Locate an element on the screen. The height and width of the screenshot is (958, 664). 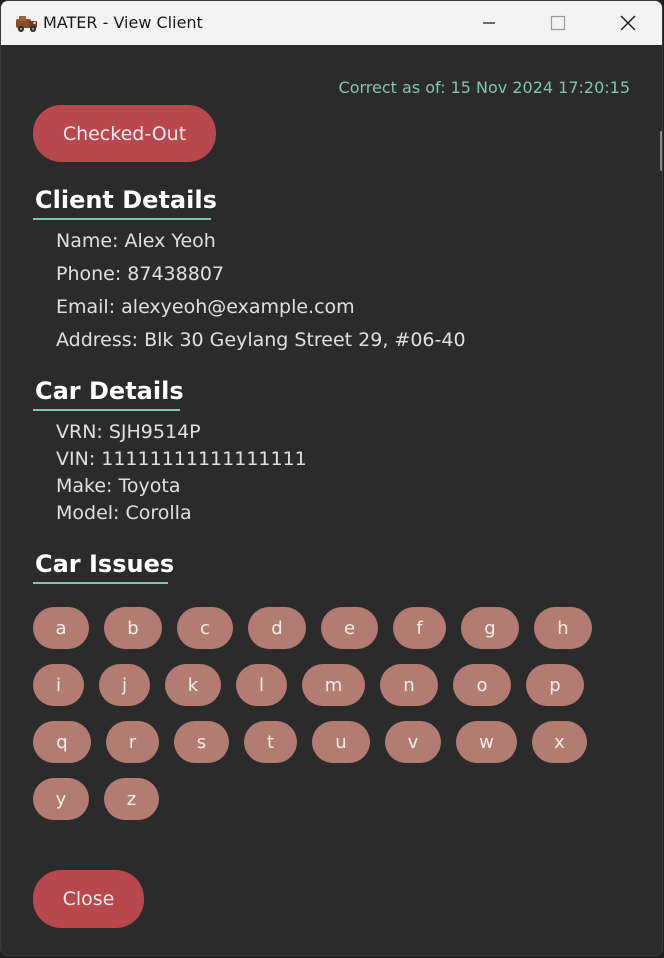
issue-tag: b is located at coordinates (133, 628).